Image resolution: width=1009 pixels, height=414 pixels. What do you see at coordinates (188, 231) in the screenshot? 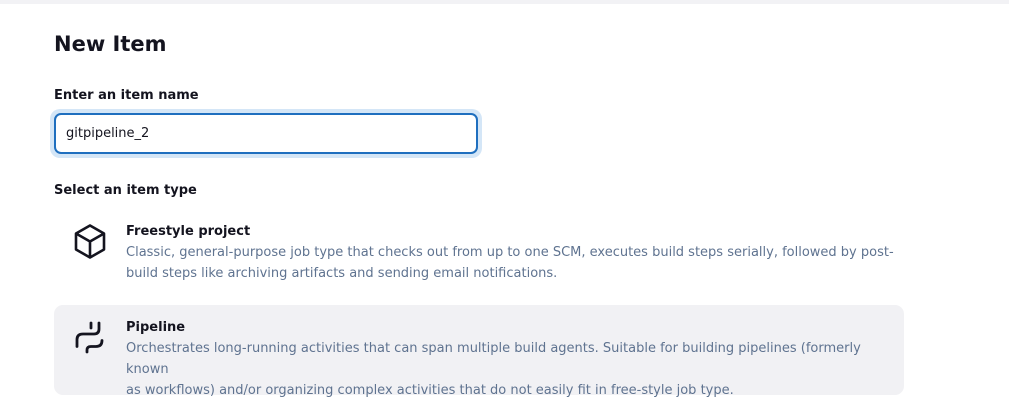
I see `item-type-name: Freestyle project` at bounding box center [188, 231].